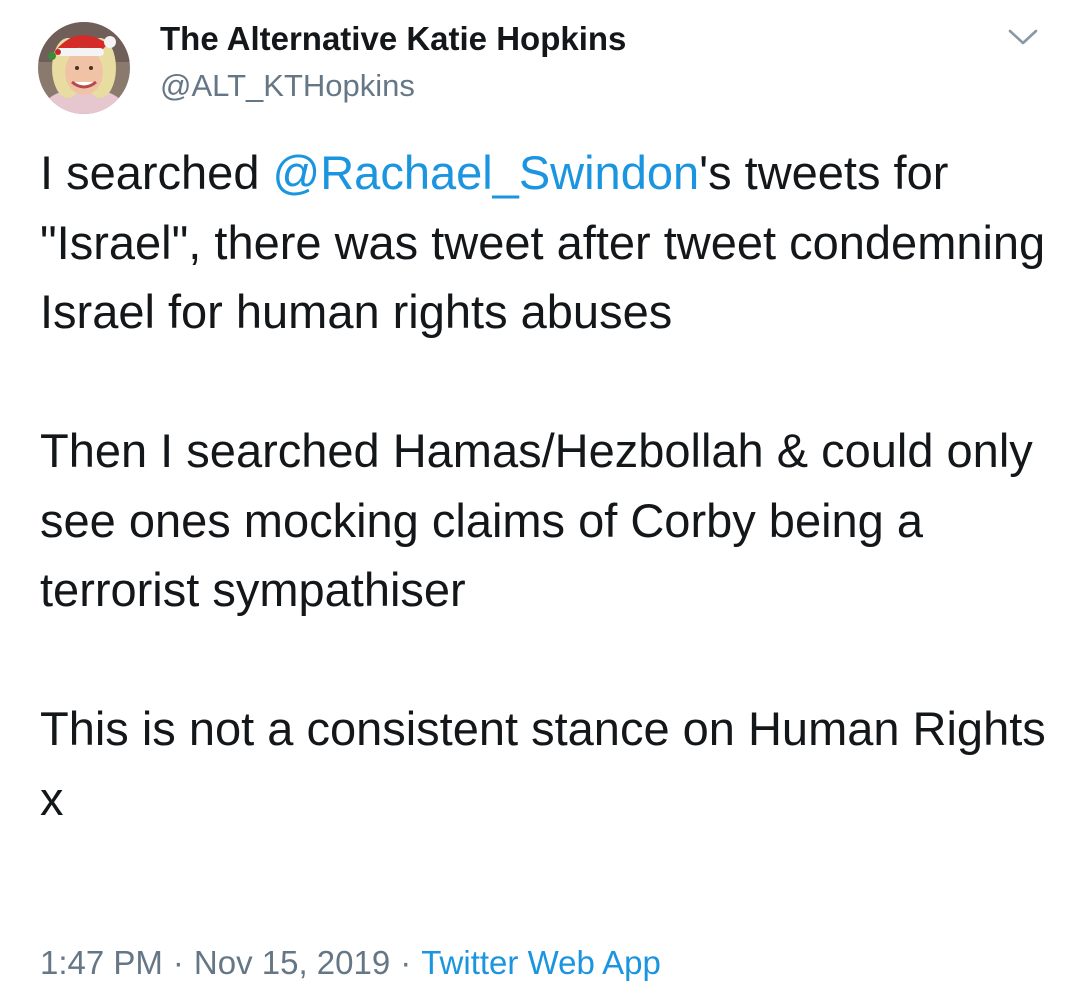 Image resolution: width=1080 pixels, height=999 pixels. What do you see at coordinates (541, 962) in the screenshot?
I see `tweet-source-link: Twitter Web App` at bounding box center [541, 962].